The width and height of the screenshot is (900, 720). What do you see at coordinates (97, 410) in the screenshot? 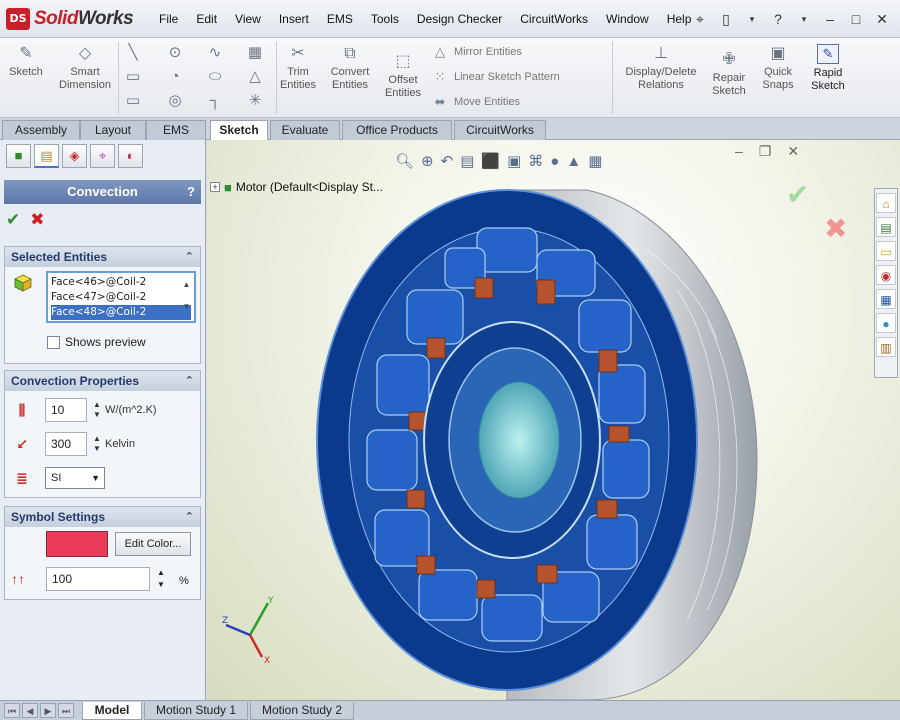
I see `coefficient-spinner: ▲ ▼` at bounding box center [97, 410].